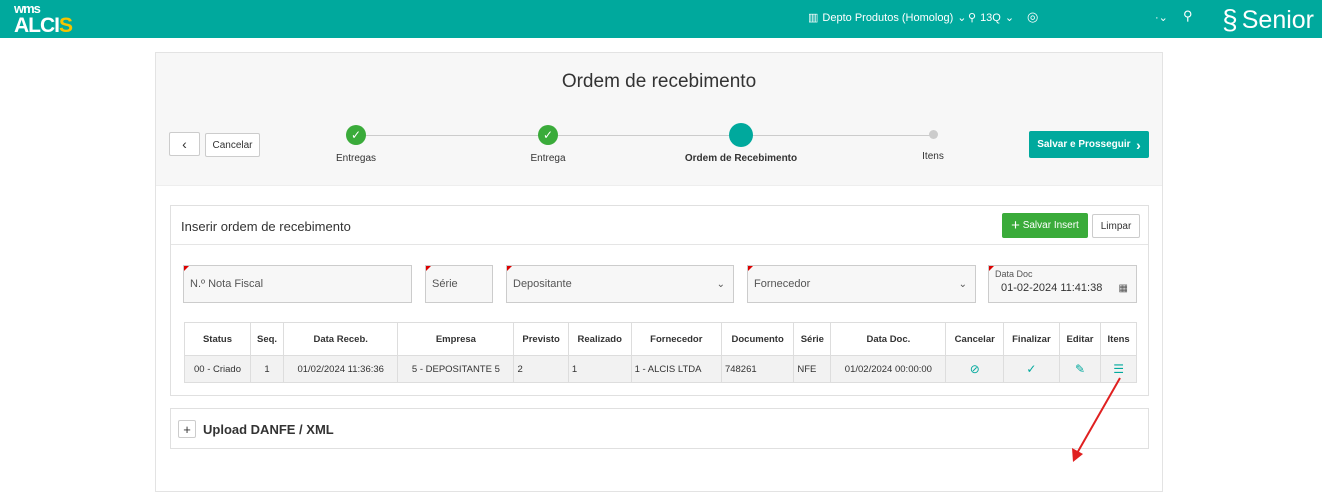 This screenshot has height=492, width=1322. I want to click on annotation-arrow, so click(1096, 419).